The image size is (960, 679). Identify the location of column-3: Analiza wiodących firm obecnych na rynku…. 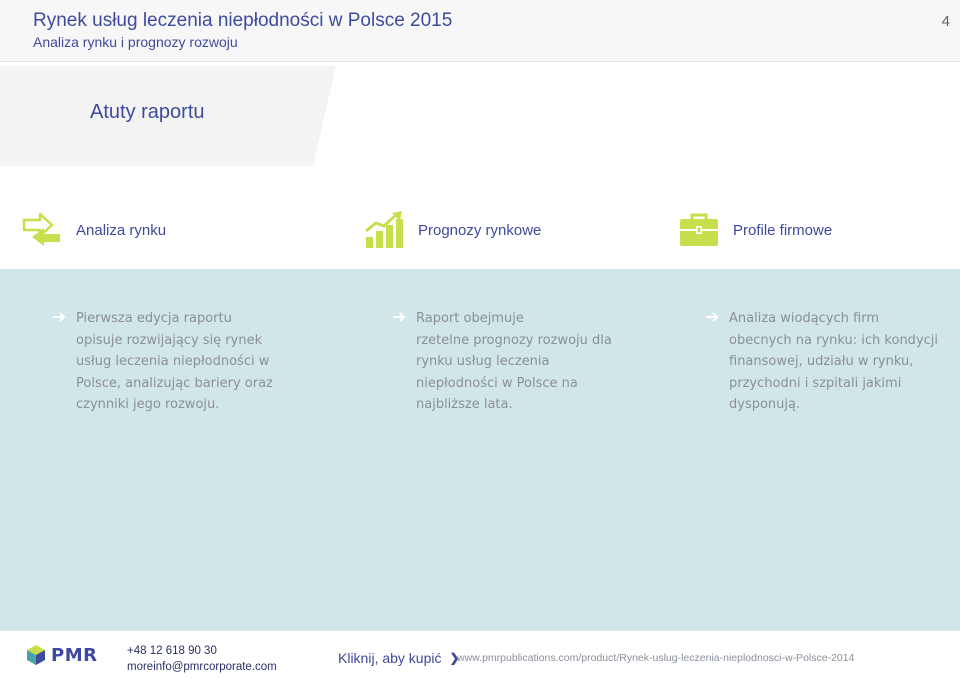
(822, 362).